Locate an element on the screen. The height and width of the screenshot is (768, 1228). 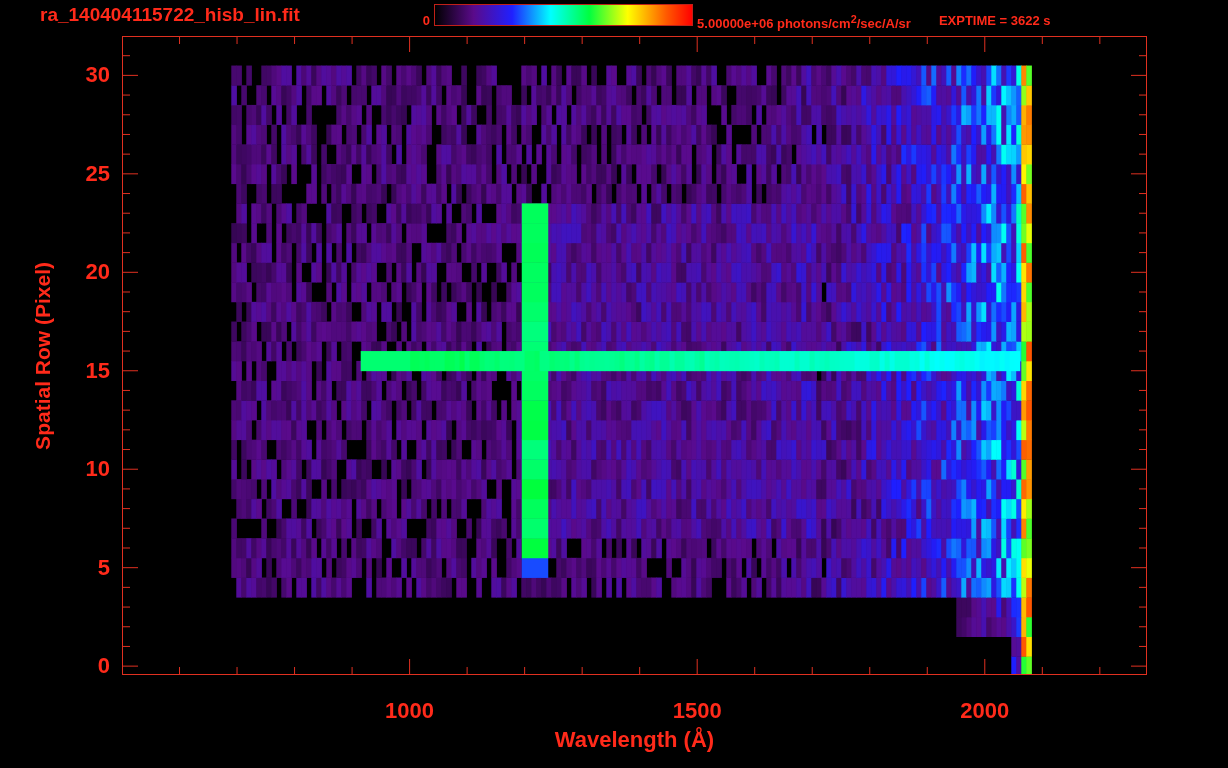
x-tick-label: 2000 is located at coordinates (985, 711).